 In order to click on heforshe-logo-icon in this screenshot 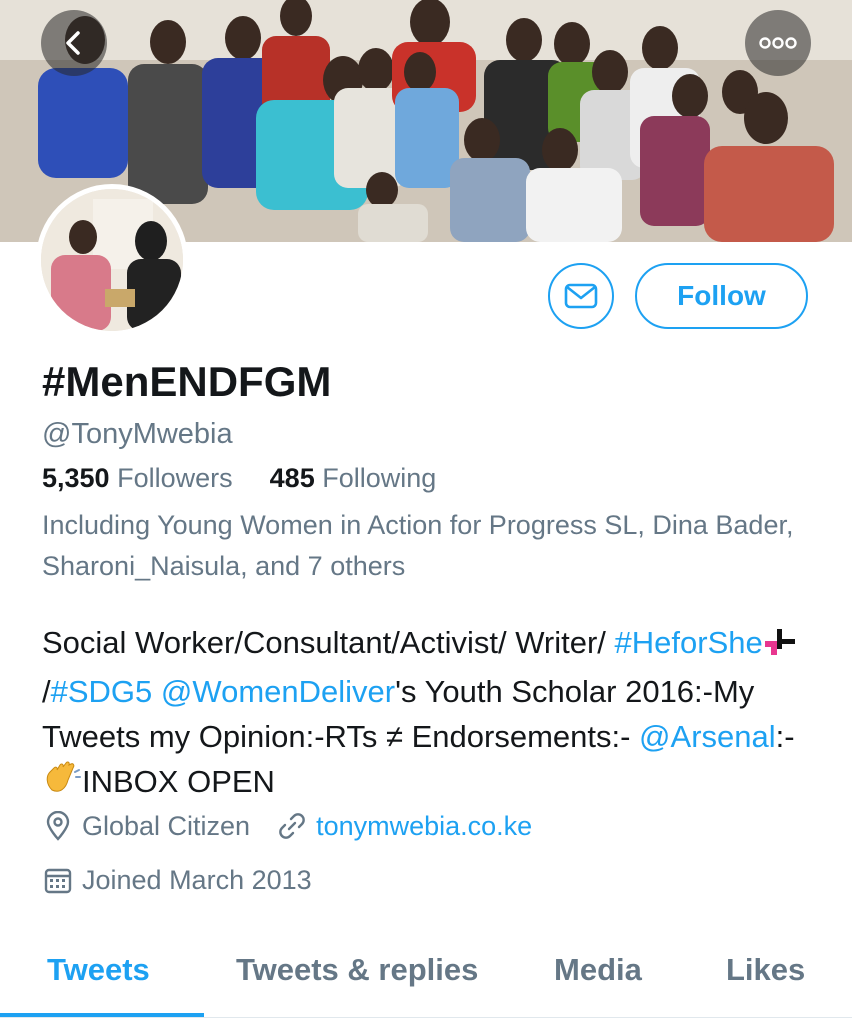, I will do `click(780, 646)`.